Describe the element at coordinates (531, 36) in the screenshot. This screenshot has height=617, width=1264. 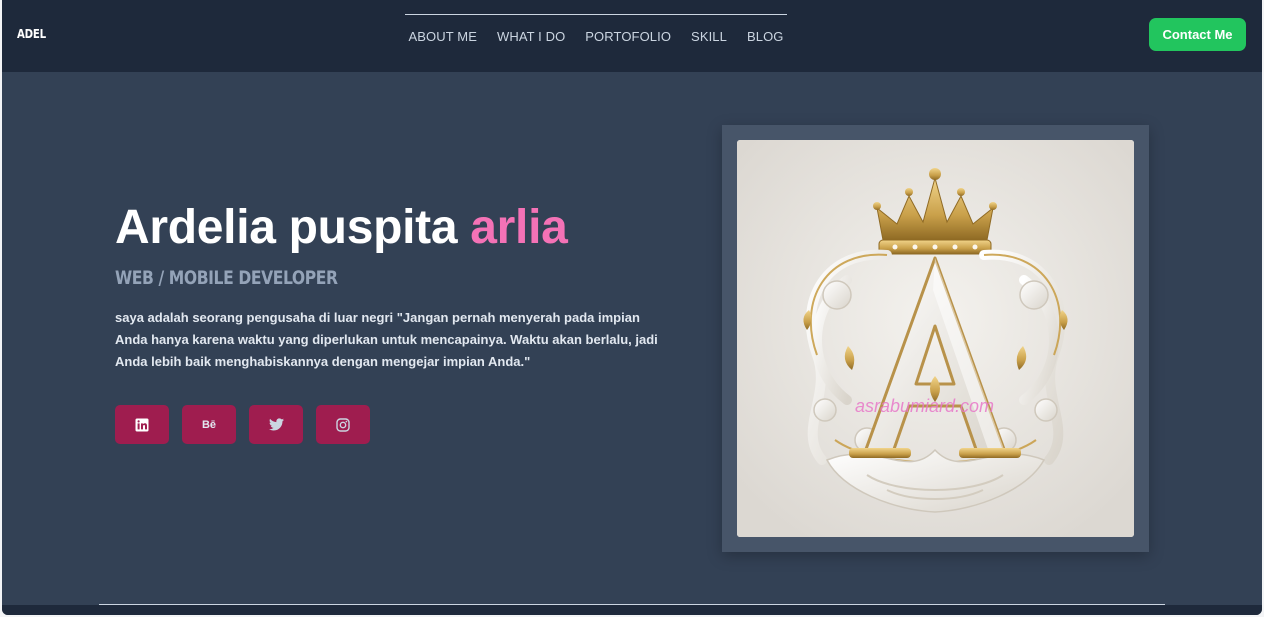
I see `nav-item-what-i-do: WHAT I DO` at that location.